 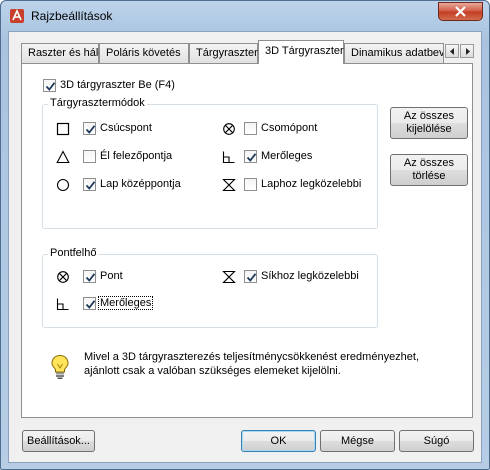 I want to click on arrow-right-icon, so click(x=468, y=51).